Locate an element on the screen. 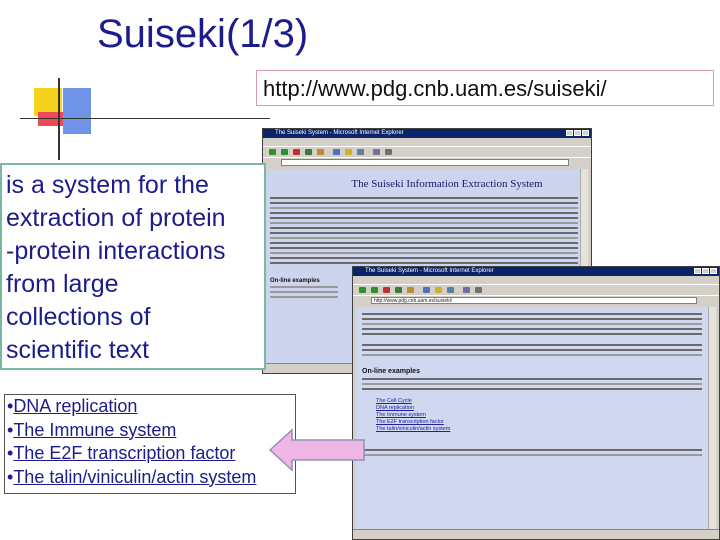 The width and height of the screenshot is (720, 540). link-item: •The Immune system is located at coordinates (151, 431).